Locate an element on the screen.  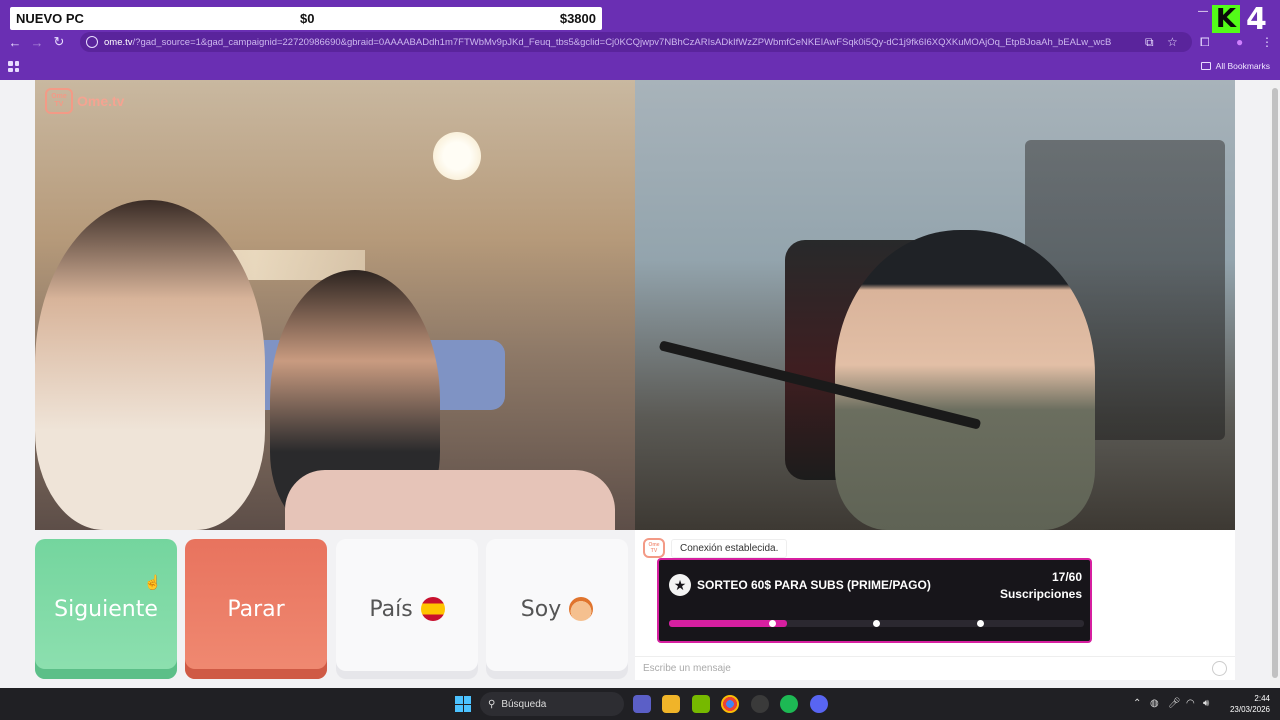
next-label: Siguiente is located at coordinates (106, 609).